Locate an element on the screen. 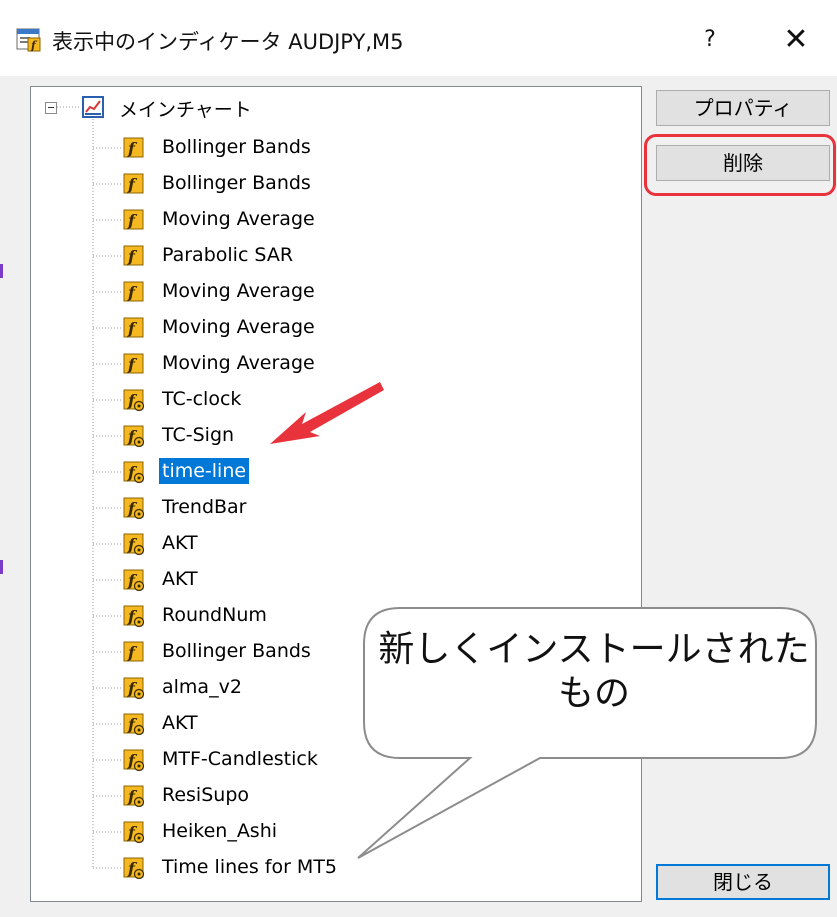  tree-item-label: ResiSupo is located at coordinates (206, 795).